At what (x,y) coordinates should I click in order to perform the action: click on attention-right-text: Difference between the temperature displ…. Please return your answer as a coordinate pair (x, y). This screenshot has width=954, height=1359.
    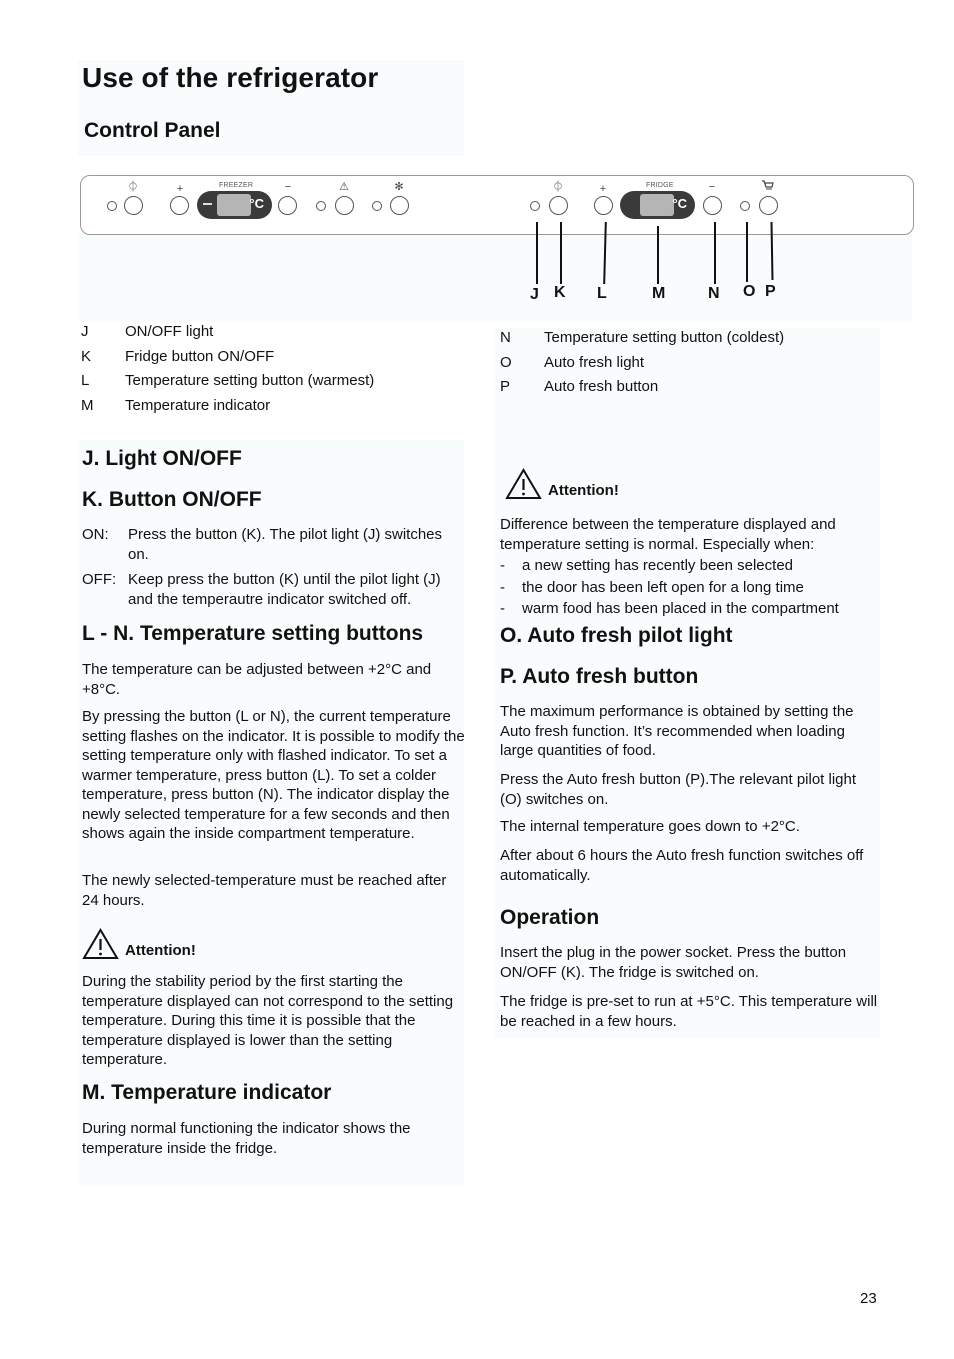
    Looking at the image, I should click on (668, 534).